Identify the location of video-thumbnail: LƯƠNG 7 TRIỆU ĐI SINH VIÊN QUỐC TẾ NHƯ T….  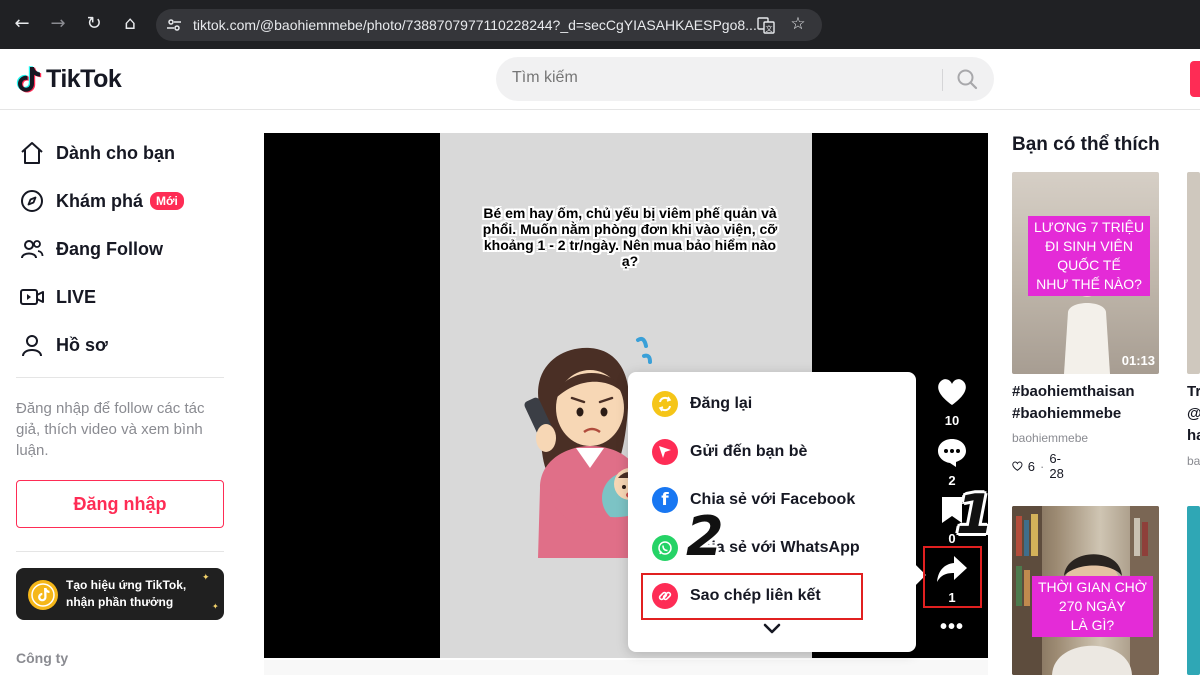
(1085, 273).